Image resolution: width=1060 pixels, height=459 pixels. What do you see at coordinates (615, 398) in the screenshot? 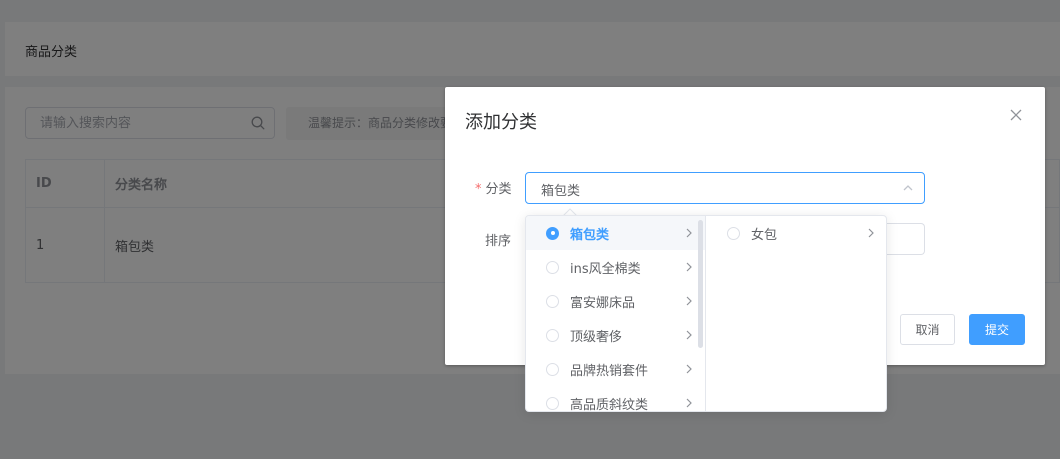
I see `cascader-option-6: 高品质斜纹类` at bounding box center [615, 398].